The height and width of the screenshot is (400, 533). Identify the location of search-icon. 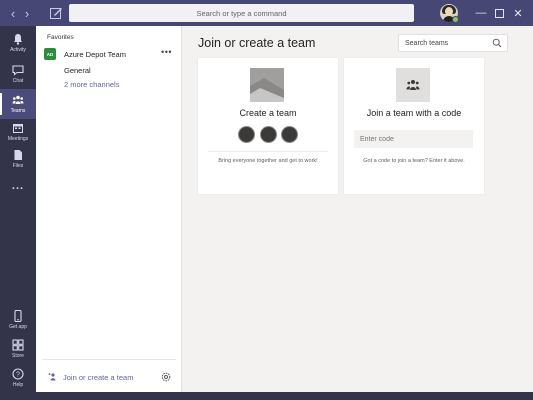
(497, 43).